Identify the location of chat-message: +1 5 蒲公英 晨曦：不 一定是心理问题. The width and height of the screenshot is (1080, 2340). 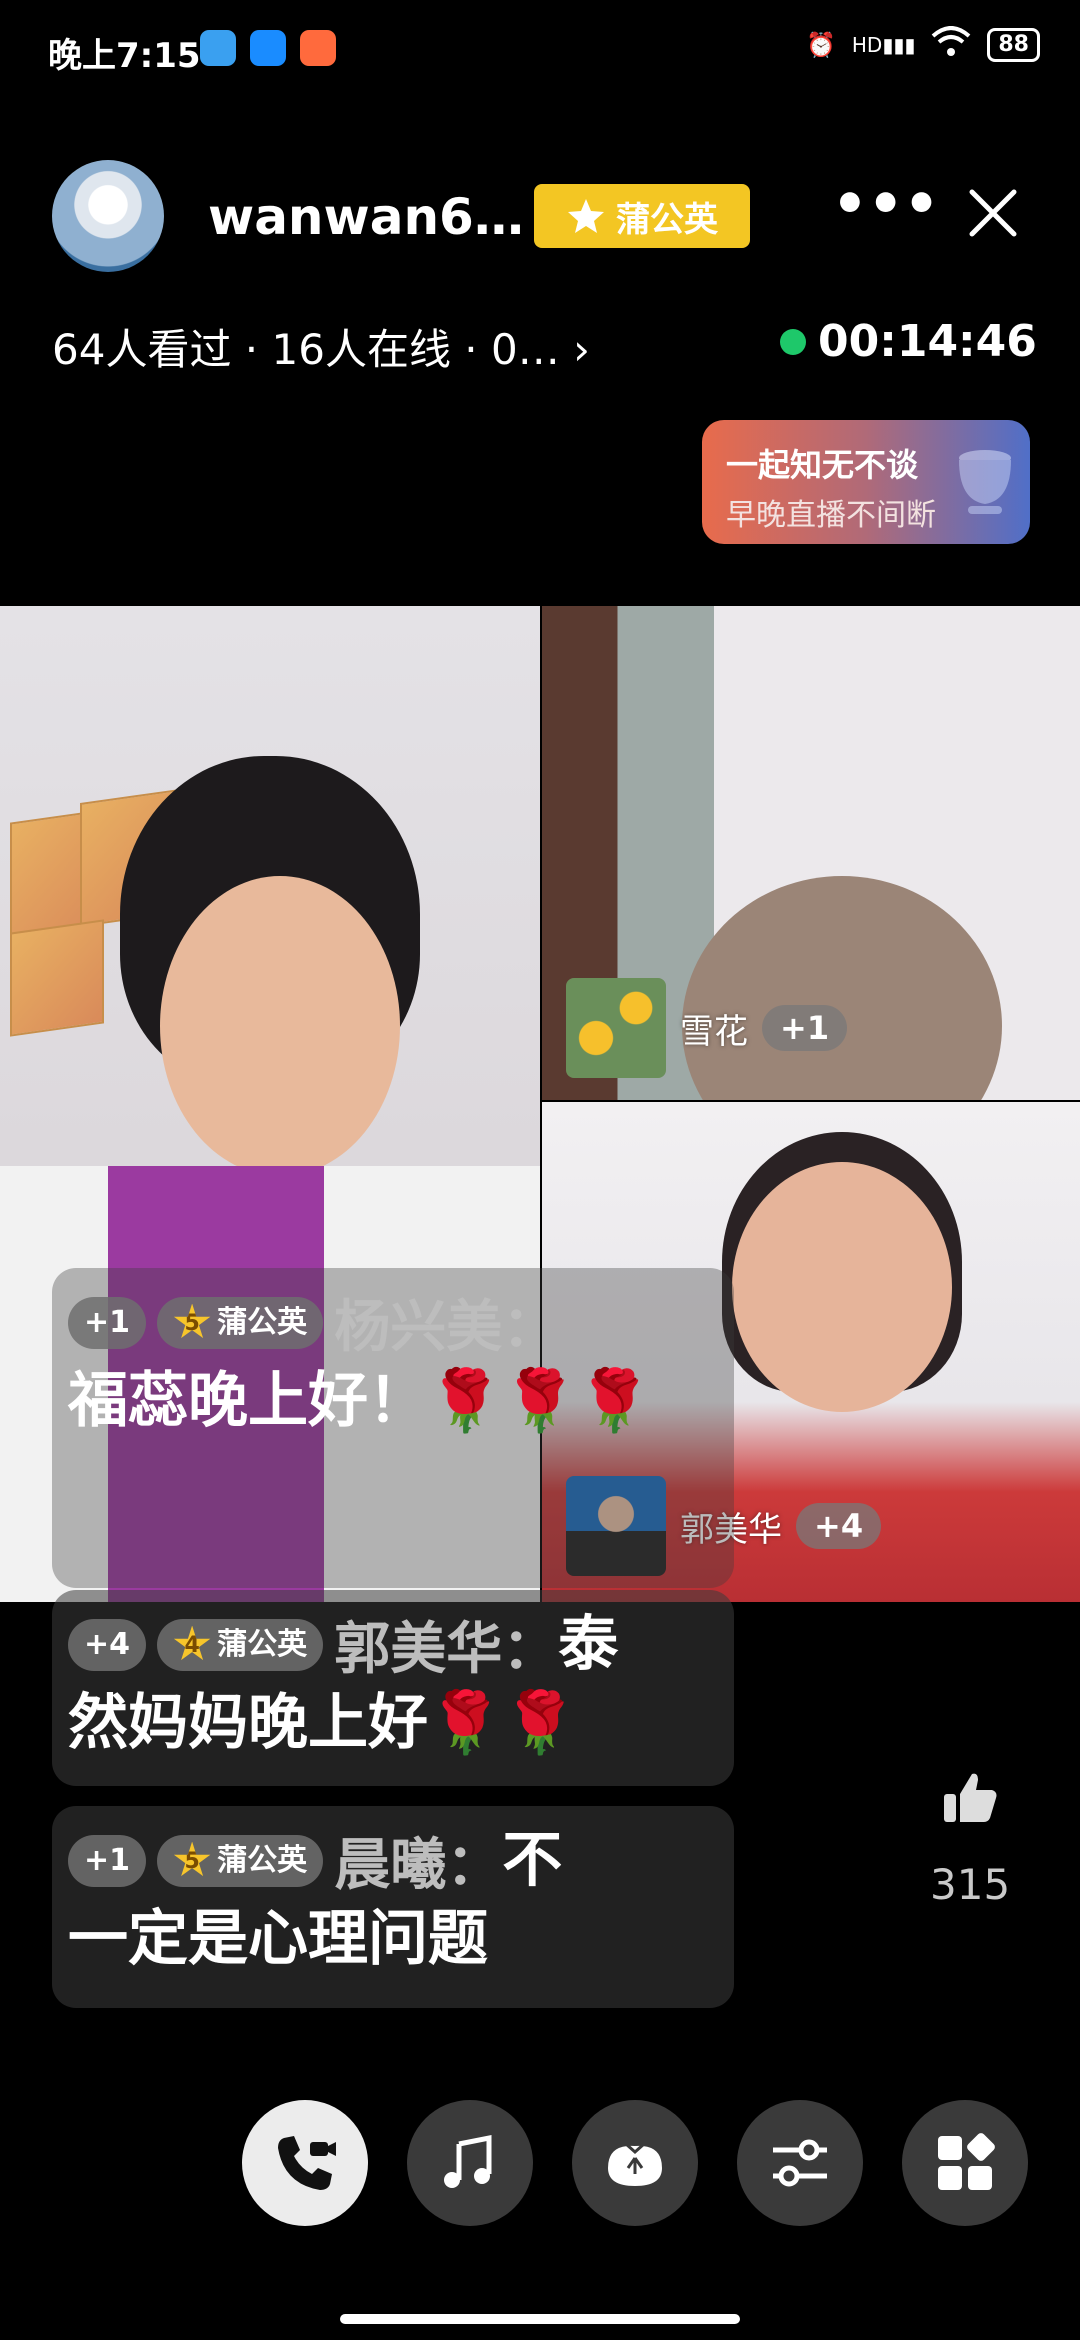
(393, 1907).